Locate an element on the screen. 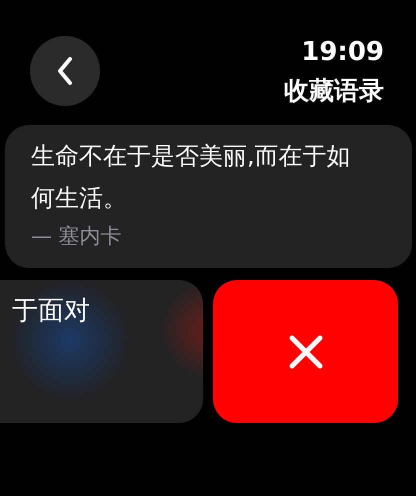  quote-text: 于面对 is located at coordinates (51, 311).